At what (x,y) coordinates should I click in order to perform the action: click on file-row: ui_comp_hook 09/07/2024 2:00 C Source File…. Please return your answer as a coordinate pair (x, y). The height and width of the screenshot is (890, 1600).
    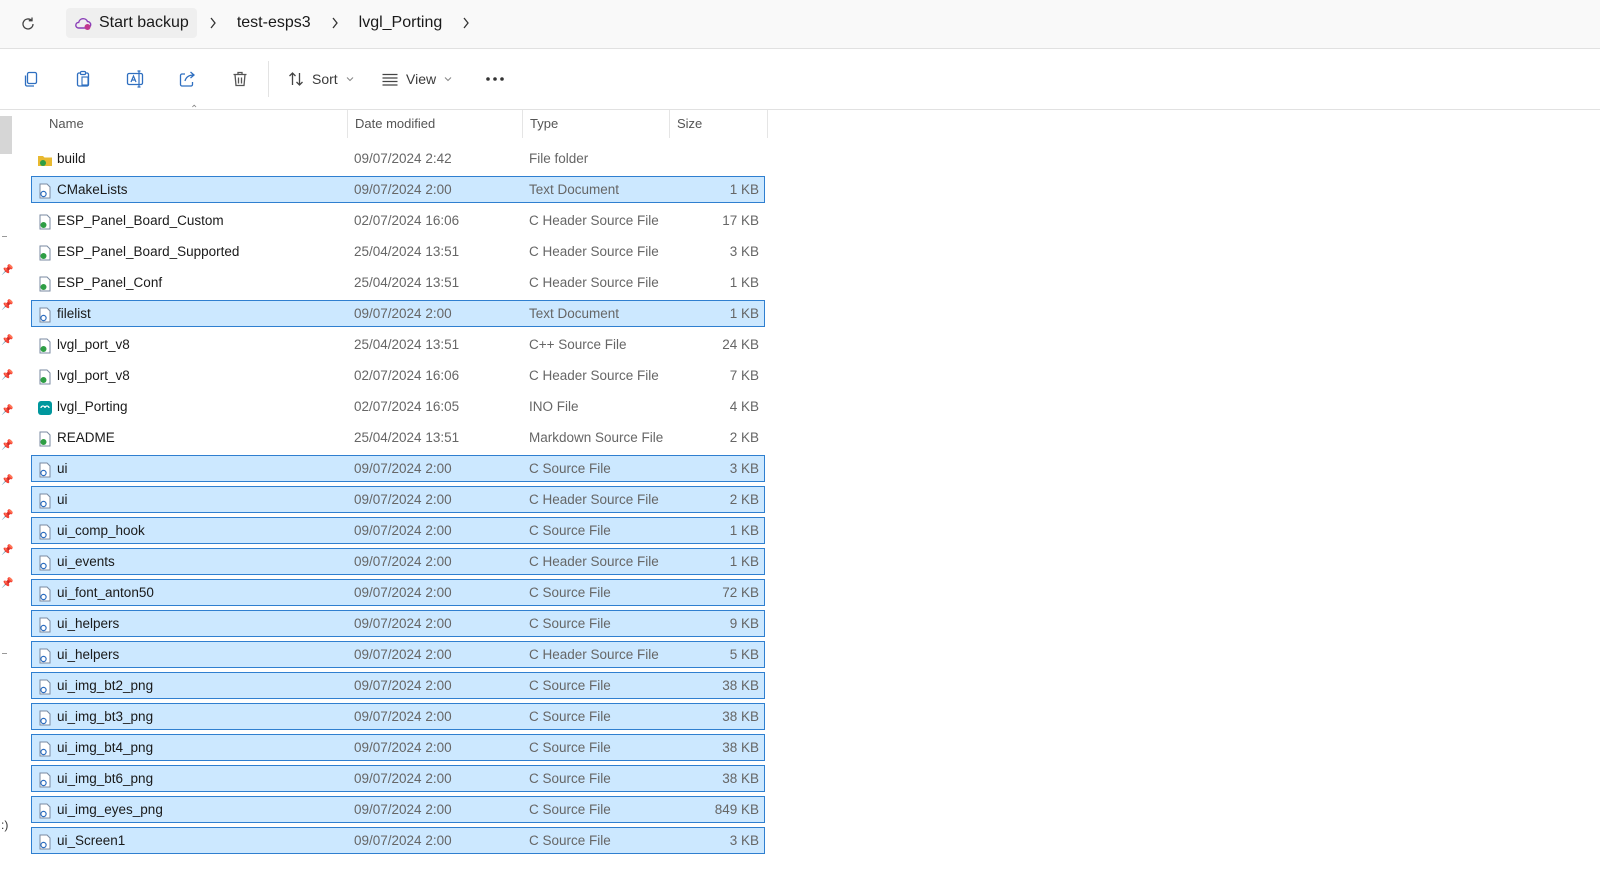
    Looking at the image, I should click on (398, 530).